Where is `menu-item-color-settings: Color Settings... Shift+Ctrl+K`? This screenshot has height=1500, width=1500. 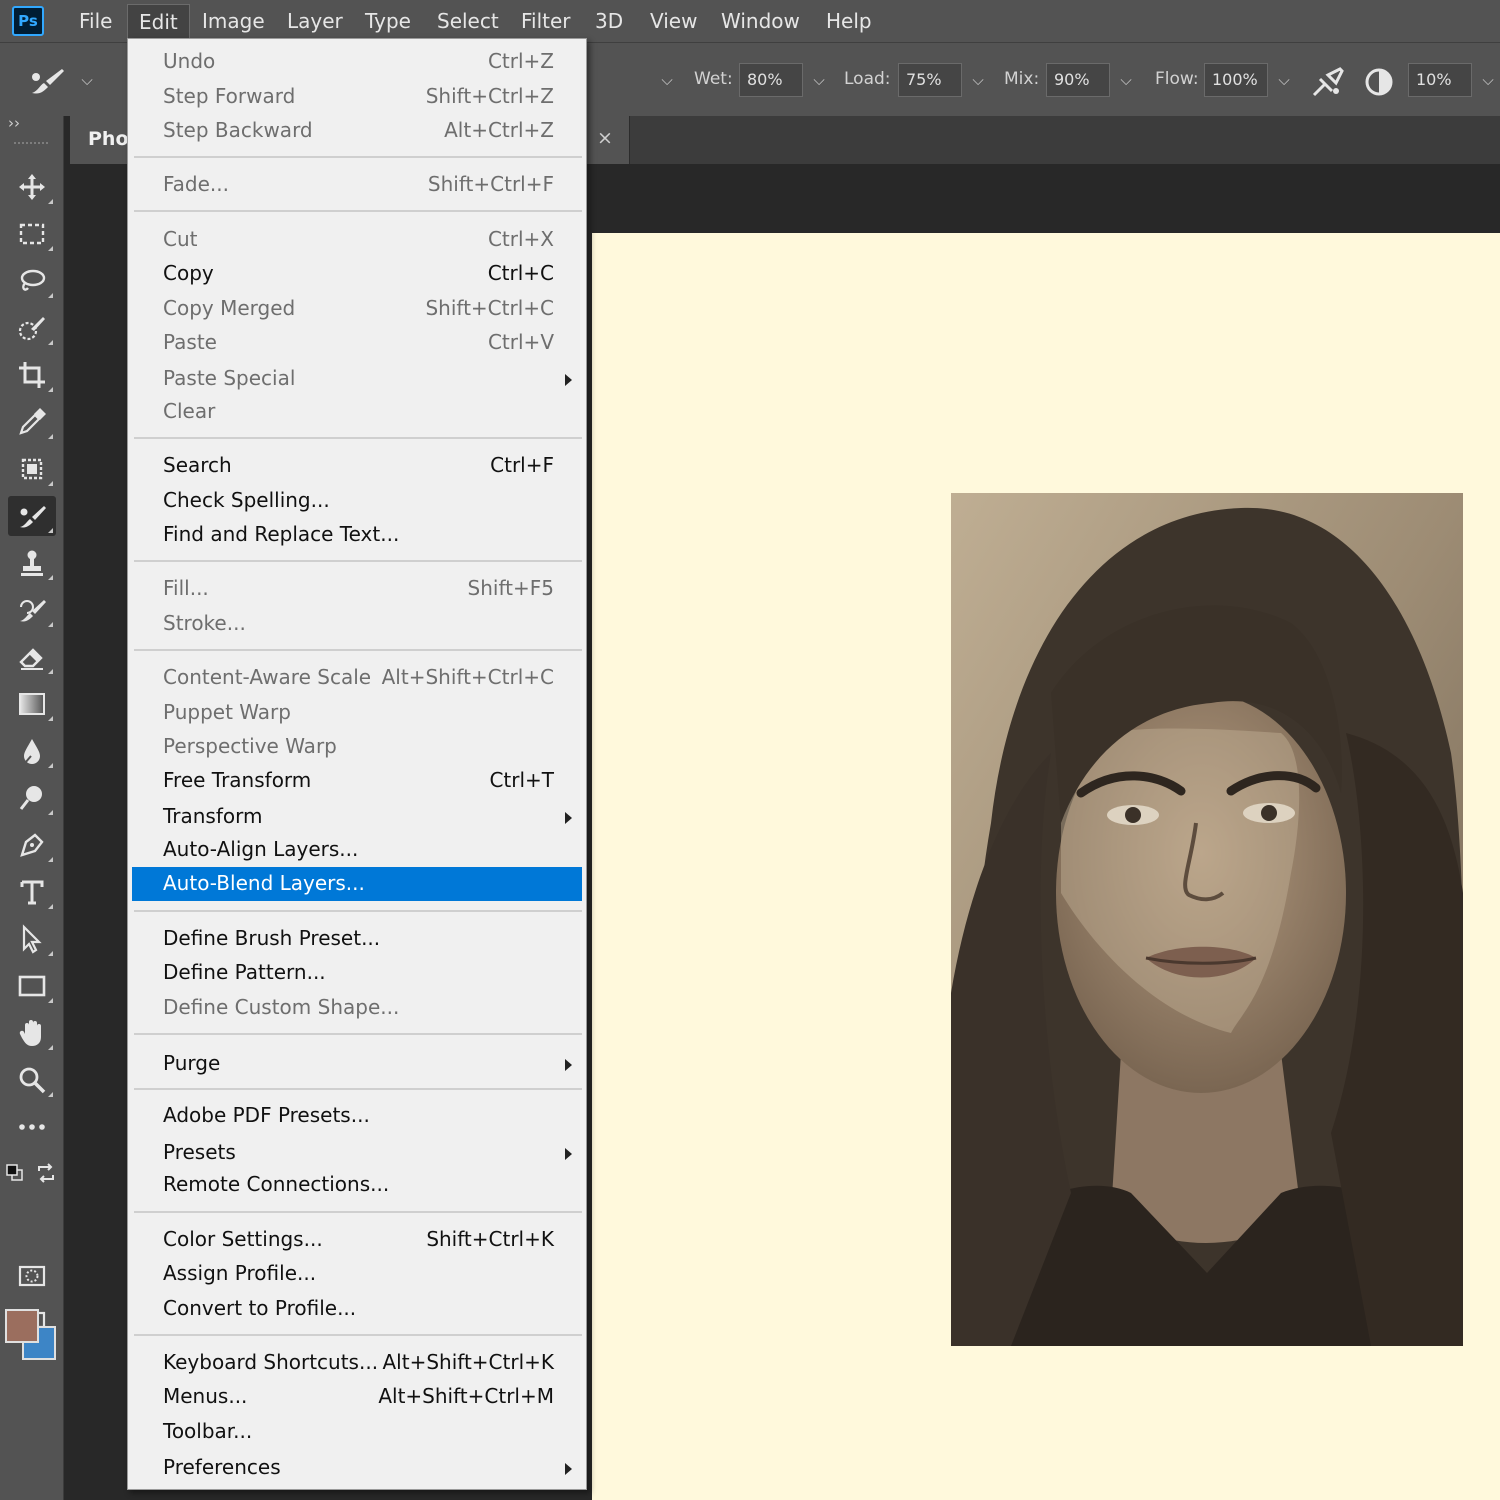
menu-item-color-settings: Color Settings... Shift+Ctrl+K is located at coordinates (357, 1240).